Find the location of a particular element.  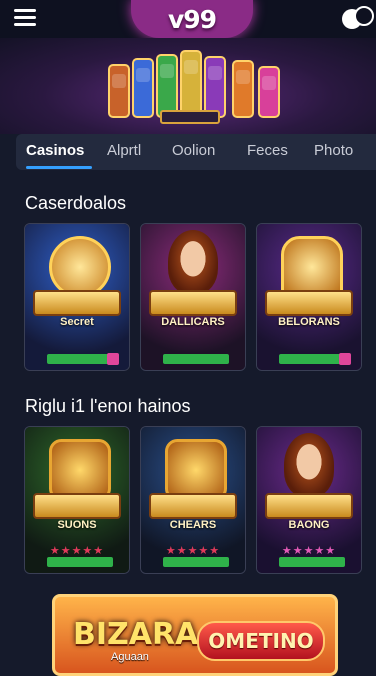

slot-stand is located at coordinates (190, 117).